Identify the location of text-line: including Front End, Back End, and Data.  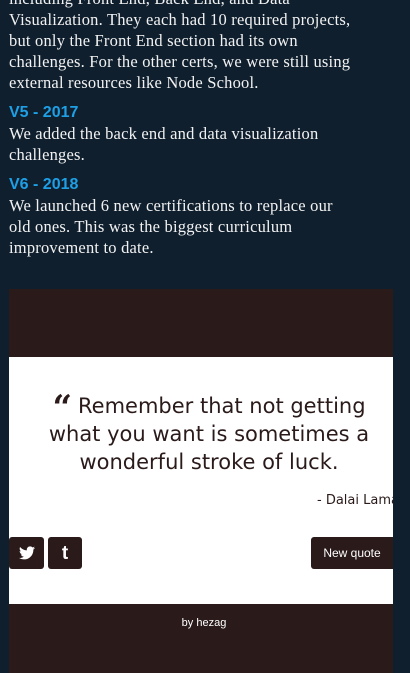
(149, 4).